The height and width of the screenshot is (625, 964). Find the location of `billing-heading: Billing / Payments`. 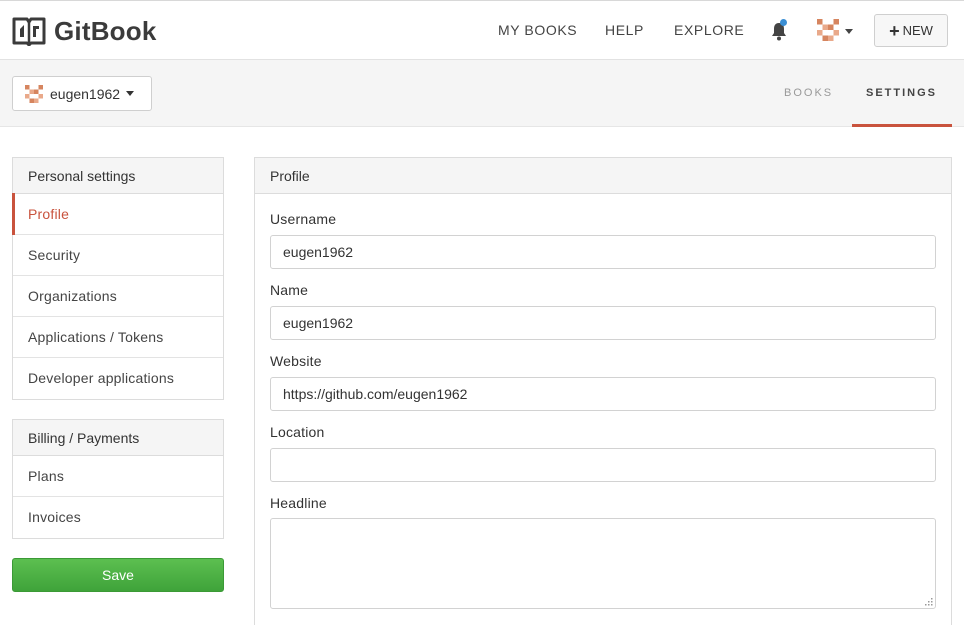

billing-heading: Billing / Payments is located at coordinates (118, 438).